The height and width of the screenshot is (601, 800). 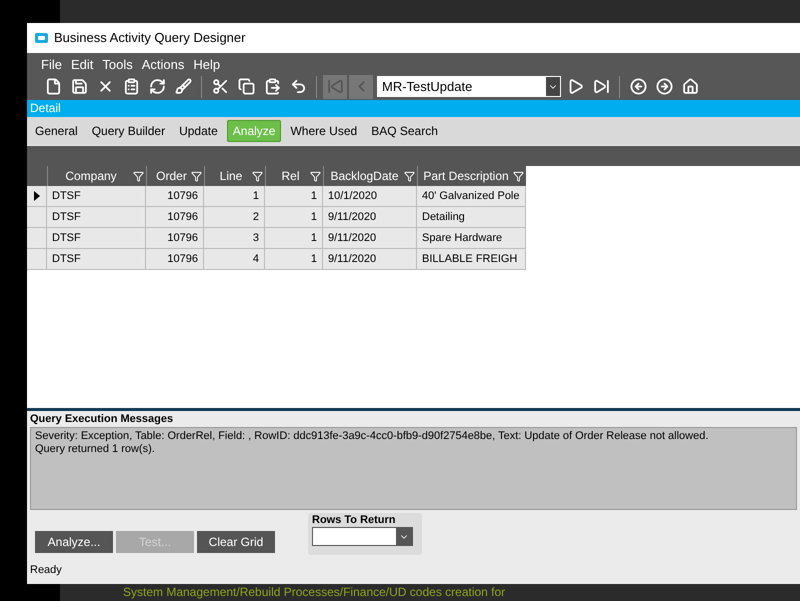 What do you see at coordinates (323, 131) in the screenshot?
I see `tab: Where Used` at bounding box center [323, 131].